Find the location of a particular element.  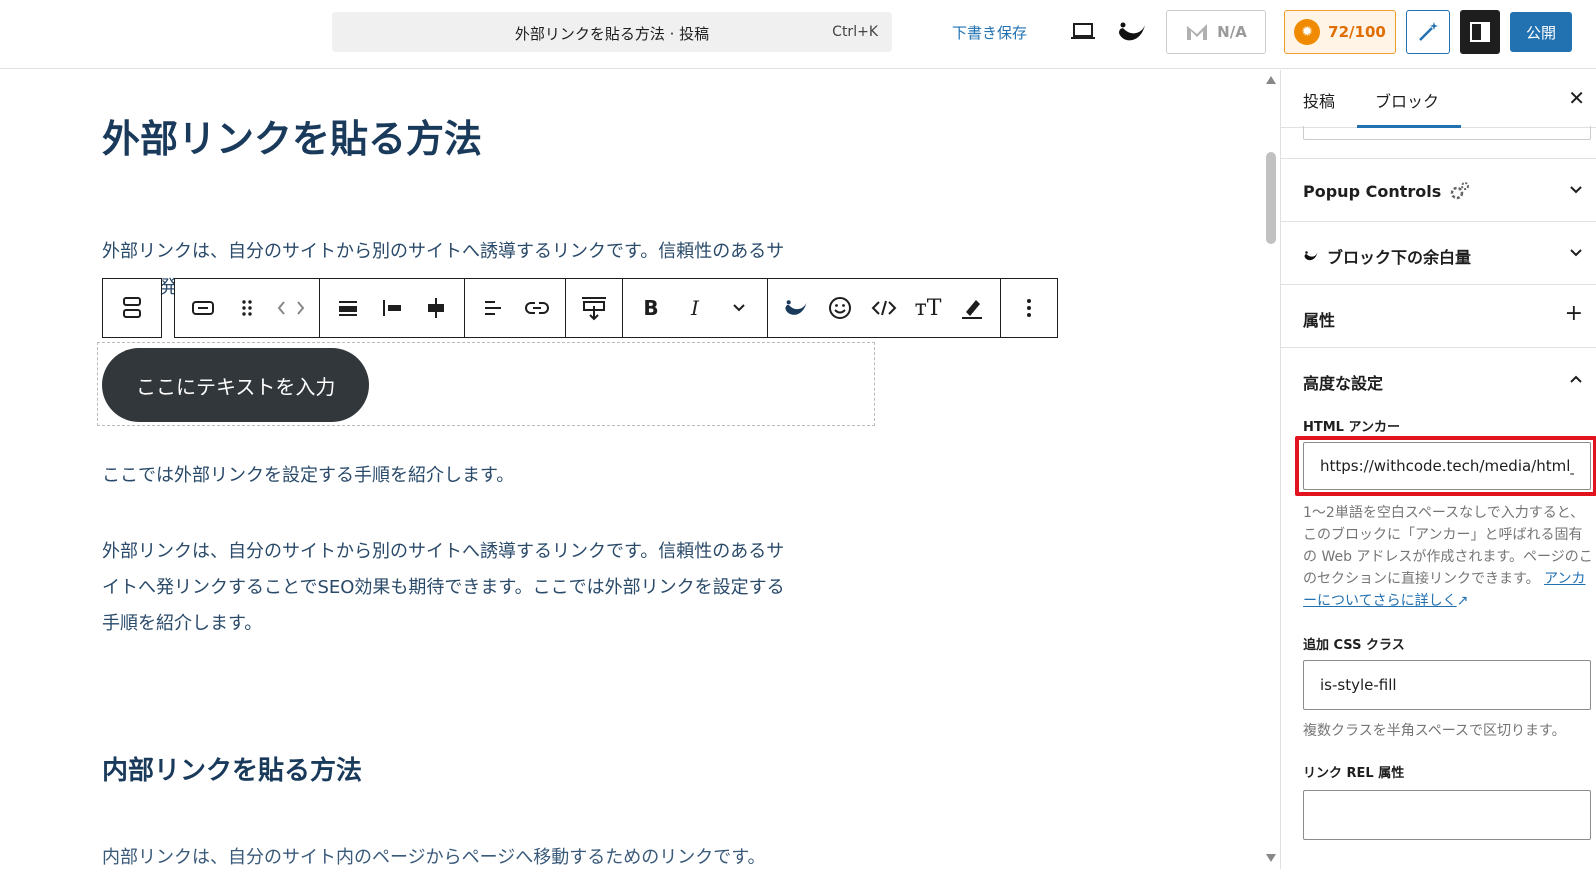

link-rel-input is located at coordinates (1447, 815).